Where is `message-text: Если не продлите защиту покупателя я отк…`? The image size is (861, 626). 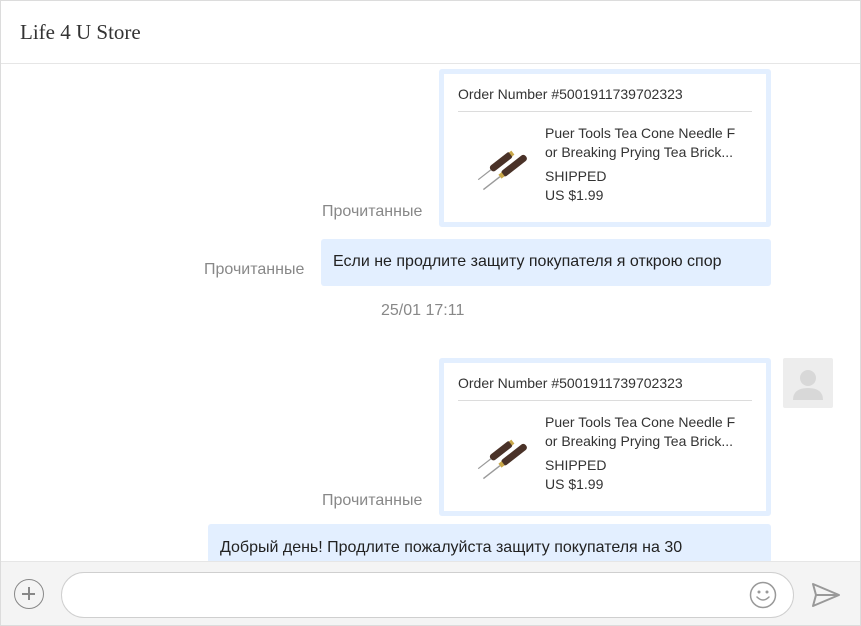
message-text: Если не продлите защиту покупателя я отк… is located at coordinates (527, 261).